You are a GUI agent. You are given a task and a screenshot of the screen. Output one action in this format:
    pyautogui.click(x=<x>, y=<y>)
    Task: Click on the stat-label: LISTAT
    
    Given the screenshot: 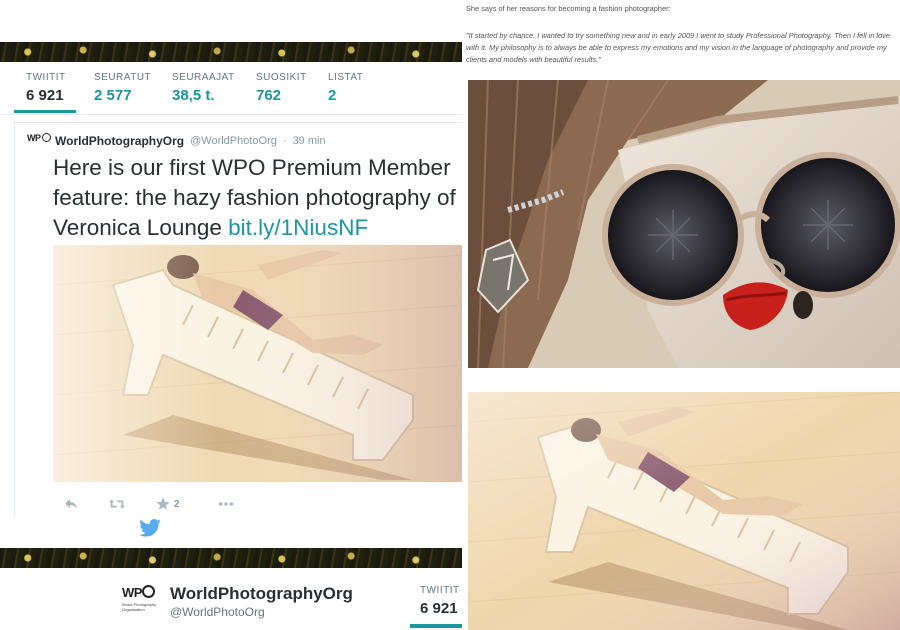 What is the action you would take?
    pyautogui.click(x=346, y=77)
    